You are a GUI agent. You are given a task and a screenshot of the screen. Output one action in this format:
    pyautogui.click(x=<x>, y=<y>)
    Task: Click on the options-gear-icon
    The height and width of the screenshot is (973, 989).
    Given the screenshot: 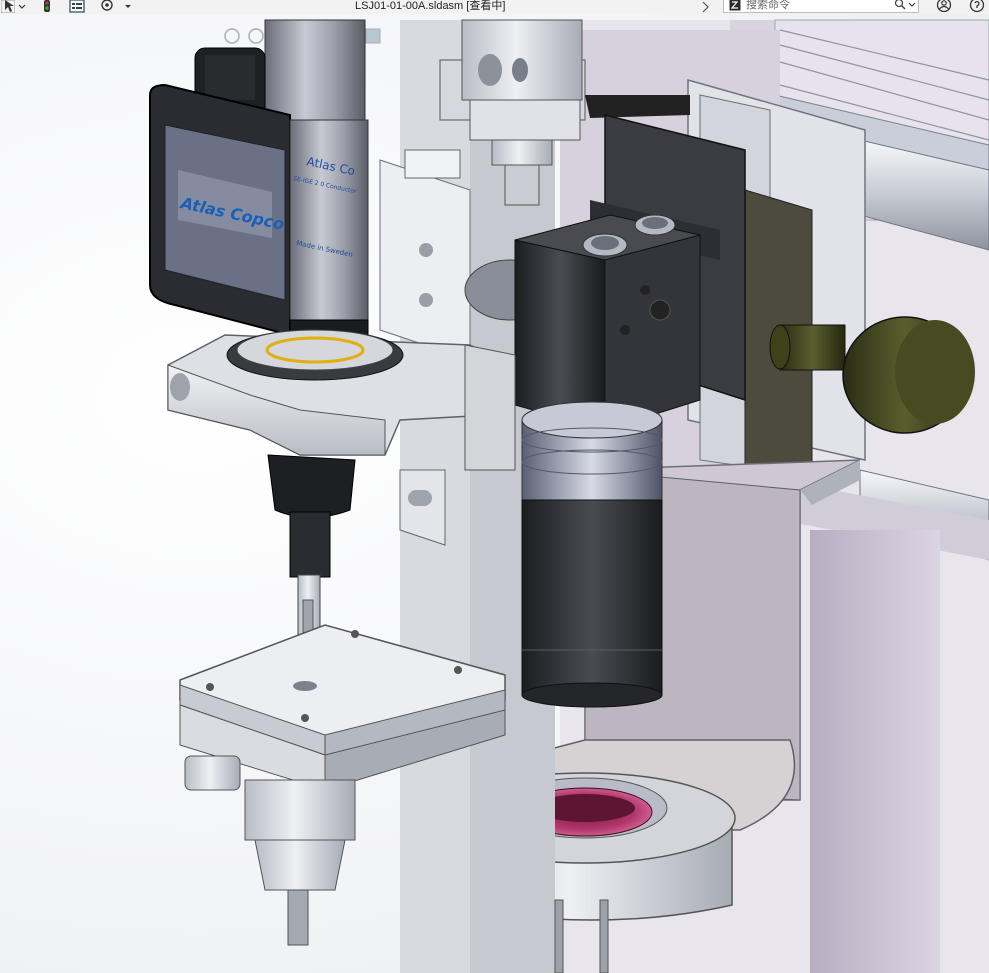 What is the action you would take?
    pyautogui.click(x=107, y=6)
    